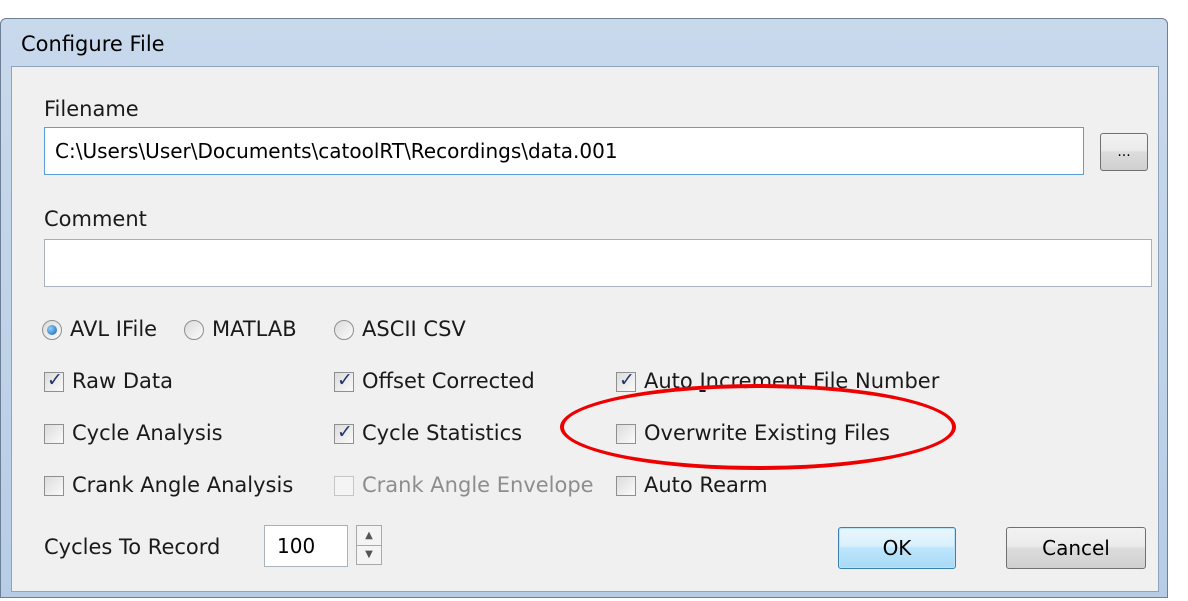 Image resolution: width=1188 pixels, height=601 pixels. Describe the element at coordinates (113, 329) in the screenshot. I see `avl-ifile-label: AVL IFile` at that location.